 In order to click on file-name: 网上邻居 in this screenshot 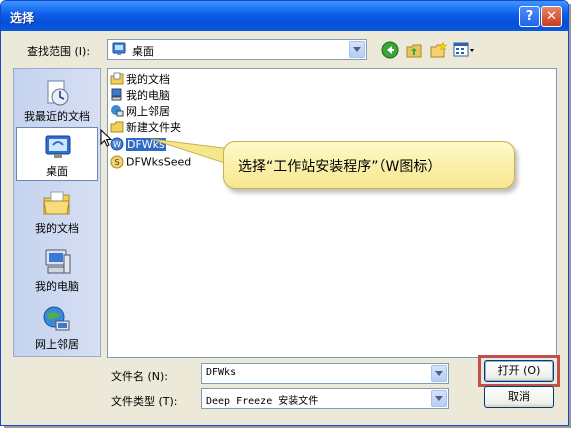, I will do `click(148, 111)`.